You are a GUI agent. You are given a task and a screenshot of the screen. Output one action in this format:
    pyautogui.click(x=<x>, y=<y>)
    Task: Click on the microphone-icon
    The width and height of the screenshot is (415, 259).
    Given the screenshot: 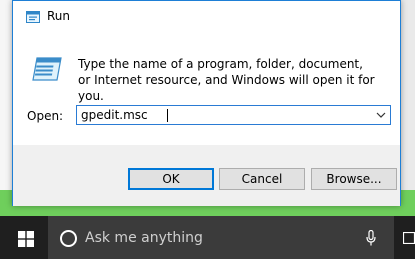 What is the action you would take?
    pyautogui.click(x=371, y=238)
    